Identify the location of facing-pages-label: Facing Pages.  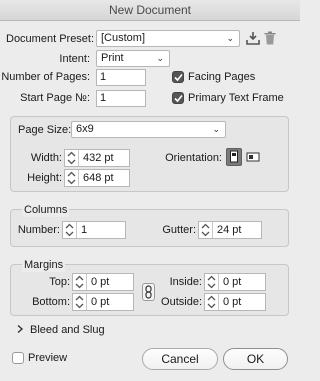
(222, 77).